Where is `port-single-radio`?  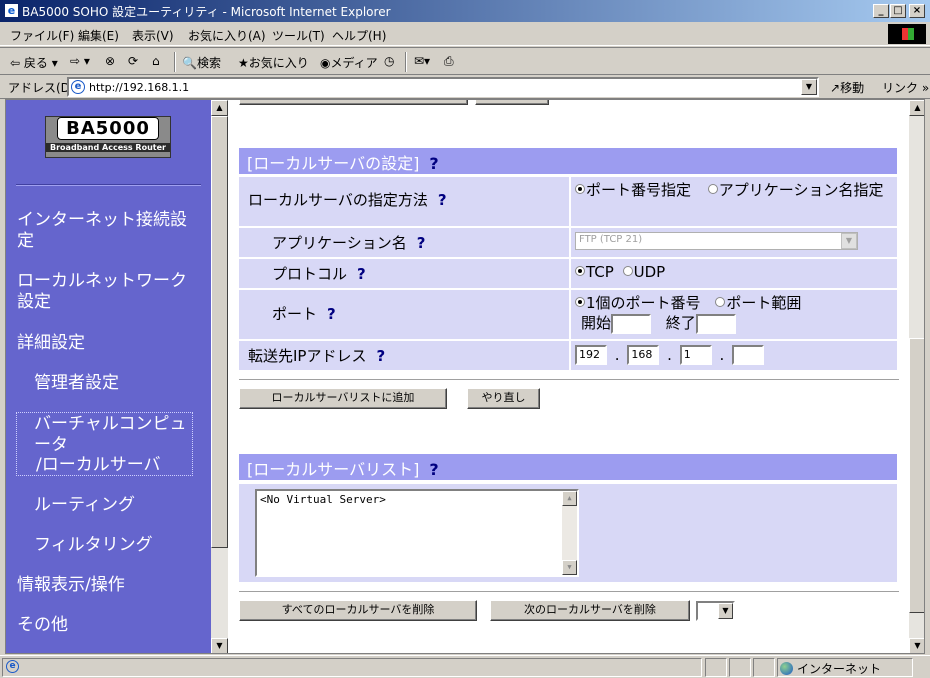 port-single-radio is located at coordinates (580, 302).